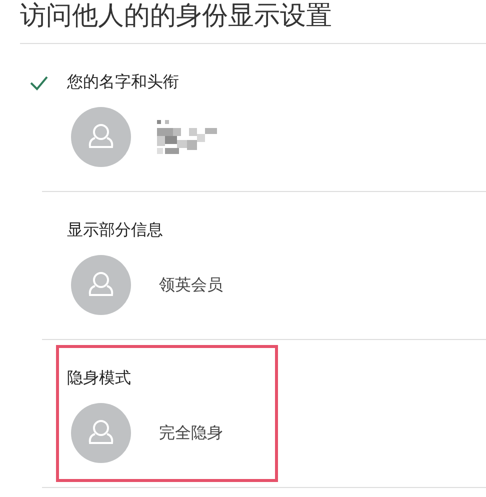 The height and width of the screenshot is (497, 486). What do you see at coordinates (191, 285) in the screenshot?
I see `option-detail: 领英会员` at bounding box center [191, 285].